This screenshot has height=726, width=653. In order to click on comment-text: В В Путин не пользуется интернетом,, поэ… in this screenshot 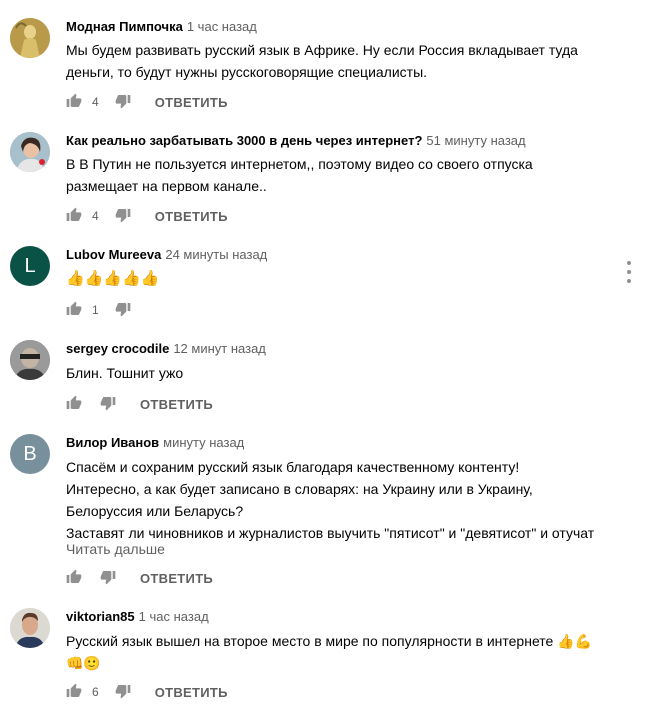, I will do `click(346, 175)`.